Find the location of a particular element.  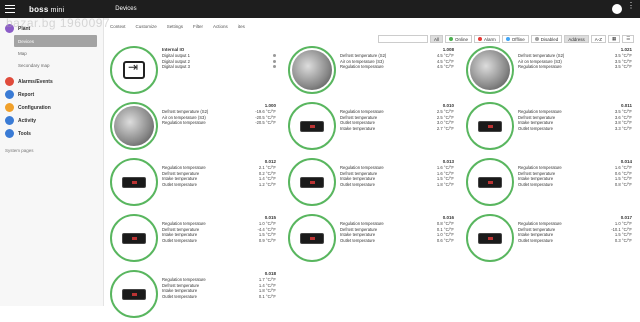

sidebar-item-report: Report is located at coordinates (51, 94).